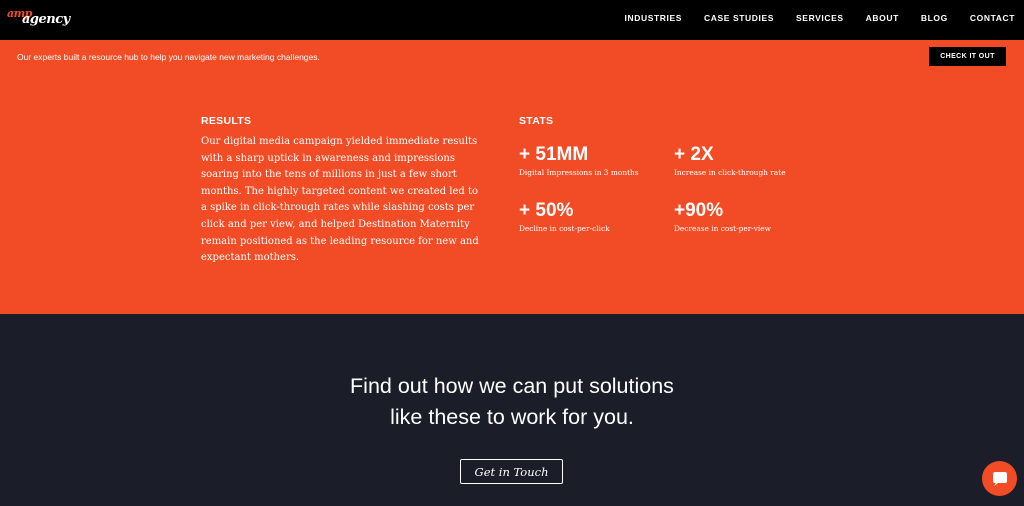 This screenshot has height=506, width=1024. Describe the element at coordinates (512, 386) in the screenshot. I see `cta-heading-line-1: Find out how we can put solutions` at that location.